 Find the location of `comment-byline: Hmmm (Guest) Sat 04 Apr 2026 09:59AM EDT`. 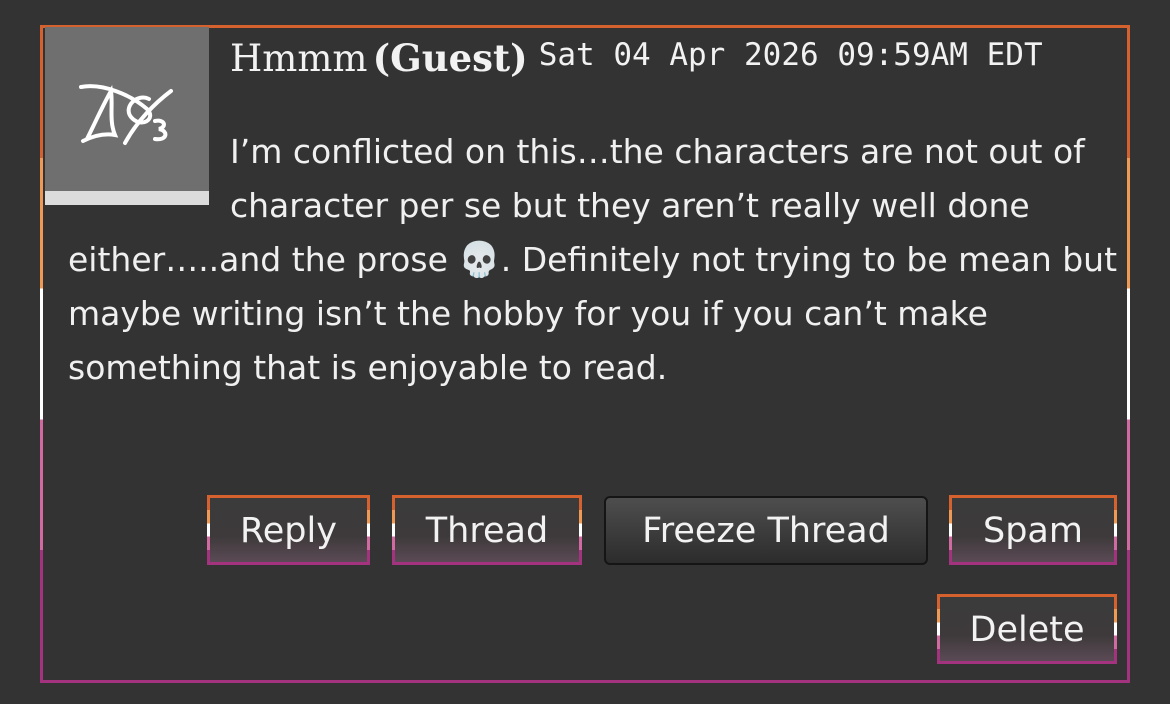

comment-byline: Hmmm (Guest) Sat 04 Apr 2026 09:59AM EDT is located at coordinates (675, 61).